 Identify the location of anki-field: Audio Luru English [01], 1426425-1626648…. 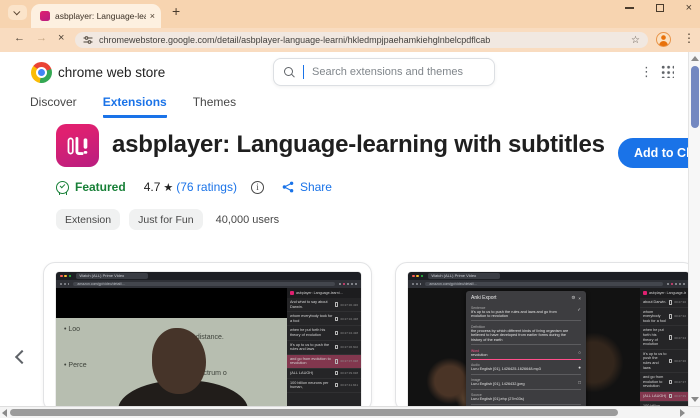
(526, 368).